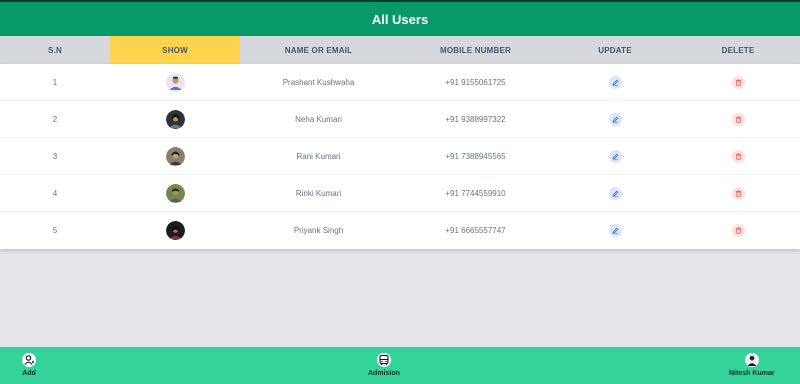  I want to click on nav-profile-label: Nitesh Kumar, so click(752, 373).